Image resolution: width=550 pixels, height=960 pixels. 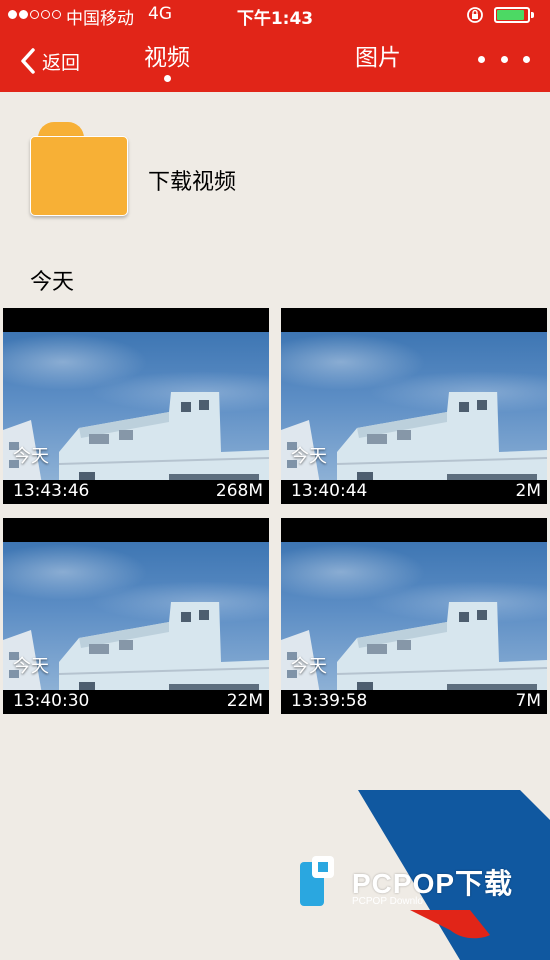 What do you see at coordinates (239, 491) in the screenshot?
I see `video-filesize: 268M` at bounding box center [239, 491].